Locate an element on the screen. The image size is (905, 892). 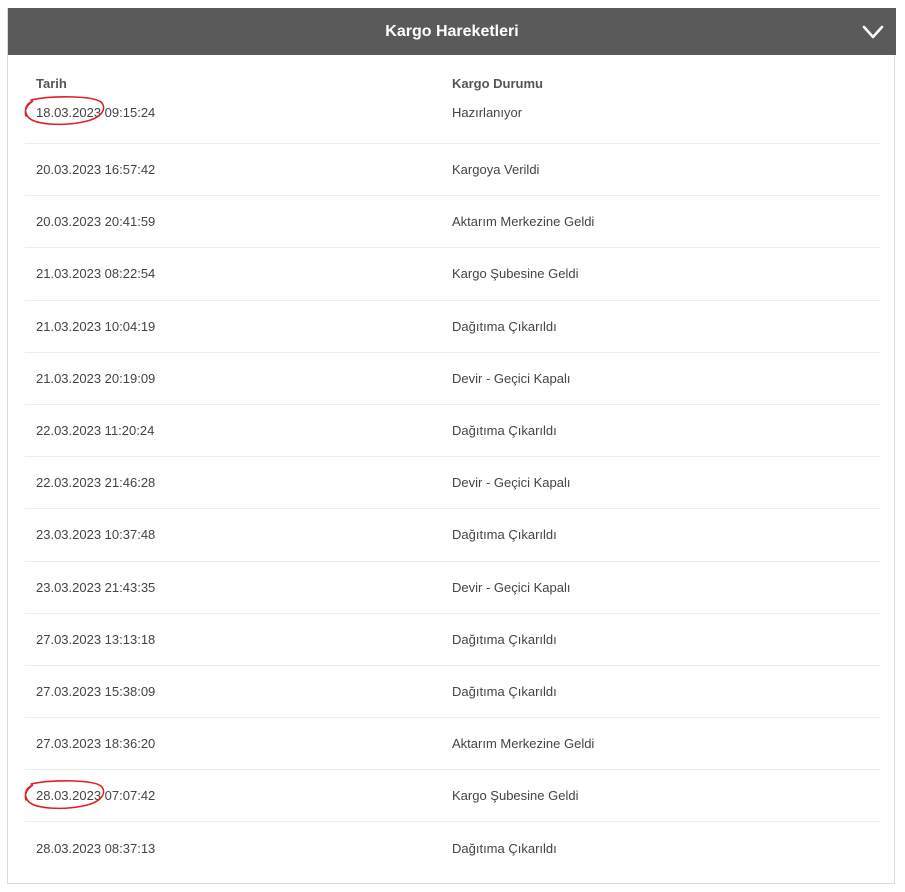
table-row: 21.03.2023 10:04:19 Dağıtıma Çıkarıldı is located at coordinates (452, 327).